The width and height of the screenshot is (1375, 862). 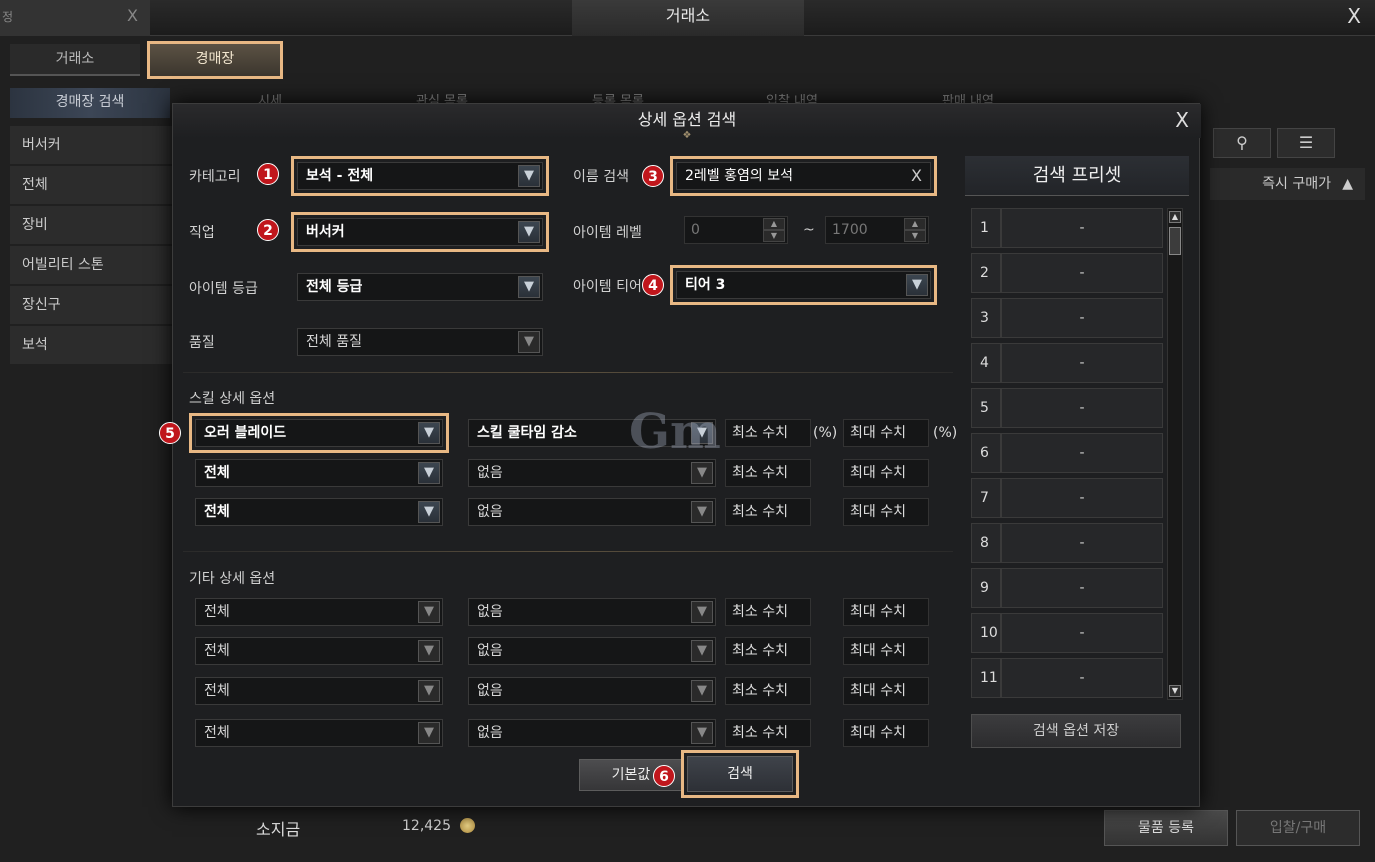 What do you see at coordinates (1067, 588) in the screenshot?
I see `preset-item: 9-` at bounding box center [1067, 588].